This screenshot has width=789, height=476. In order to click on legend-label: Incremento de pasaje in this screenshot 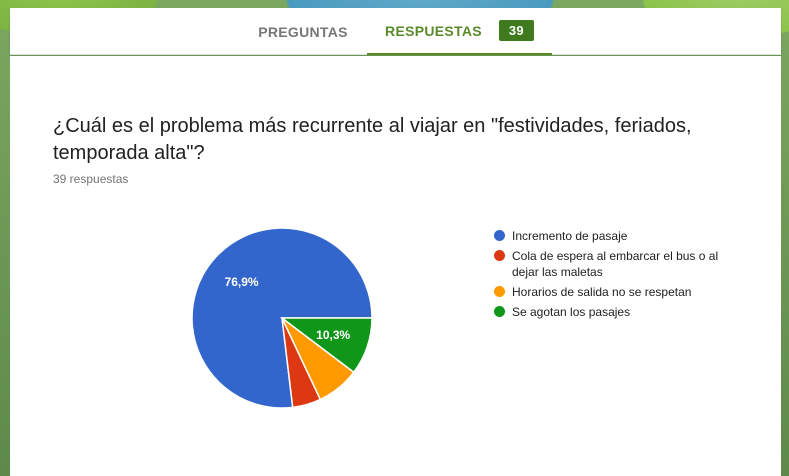, I will do `click(570, 236)`.